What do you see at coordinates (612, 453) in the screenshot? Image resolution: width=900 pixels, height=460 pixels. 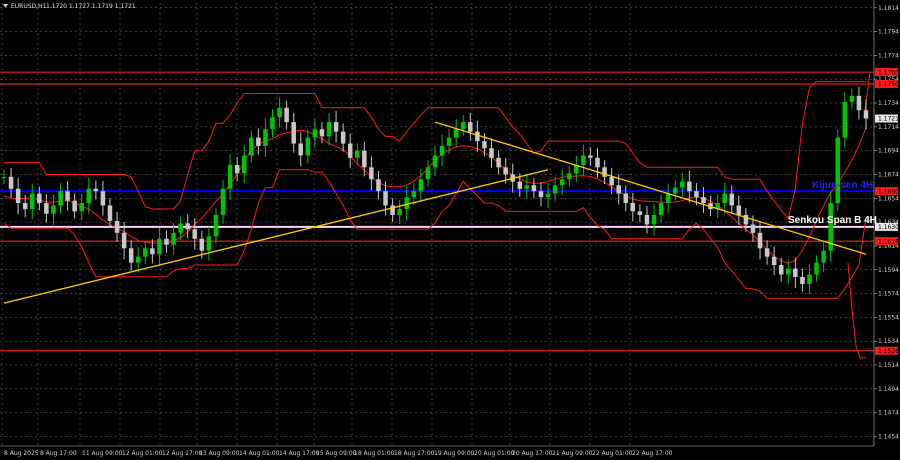 I see `x-tick-label: 22 Aug 01:00` at bounding box center [612, 453].